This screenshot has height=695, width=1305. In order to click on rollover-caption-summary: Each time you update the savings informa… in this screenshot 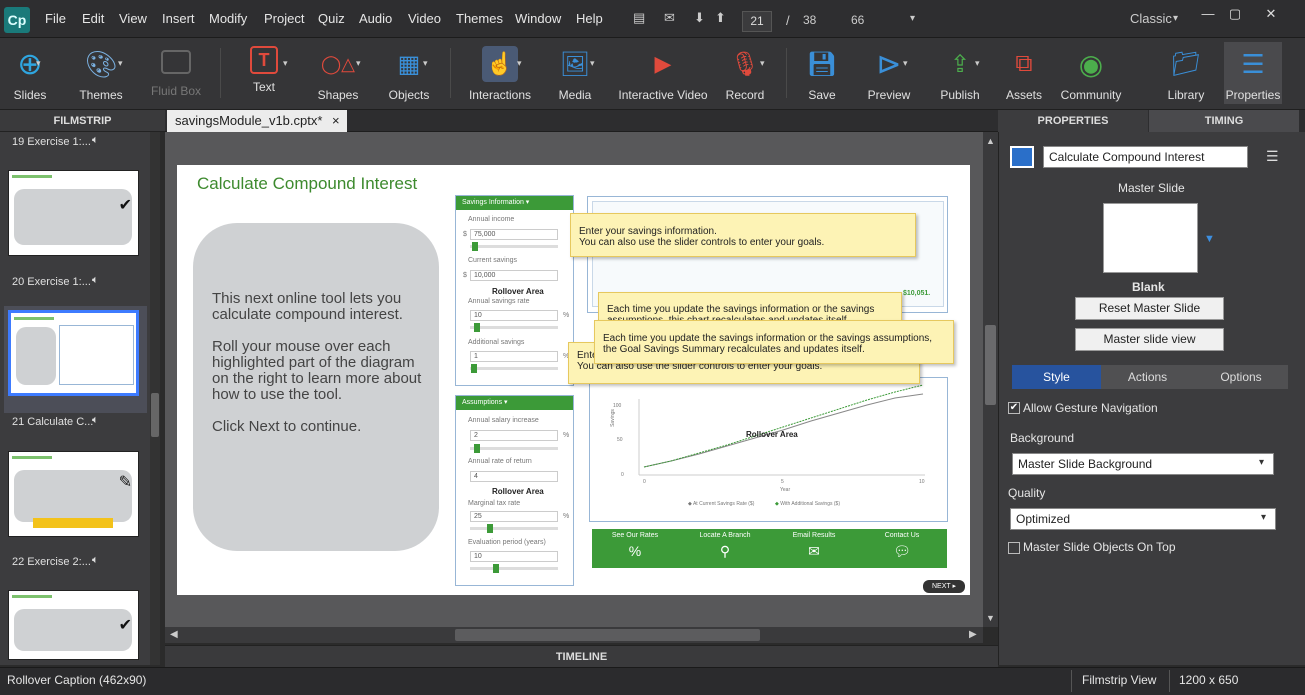, I will do `click(774, 342)`.